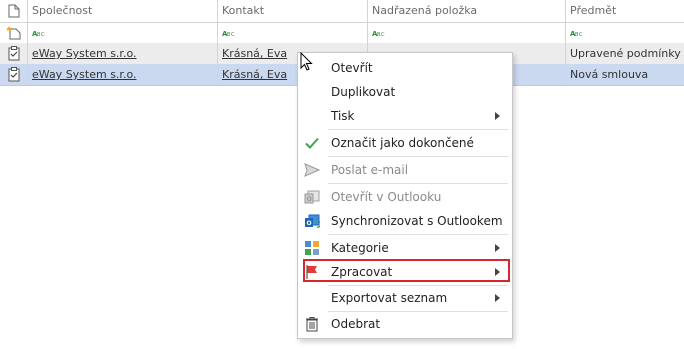 The height and width of the screenshot is (349, 684). What do you see at coordinates (625, 32) in the screenshot?
I see `filter-subject: A B C` at bounding box center [625, 32].